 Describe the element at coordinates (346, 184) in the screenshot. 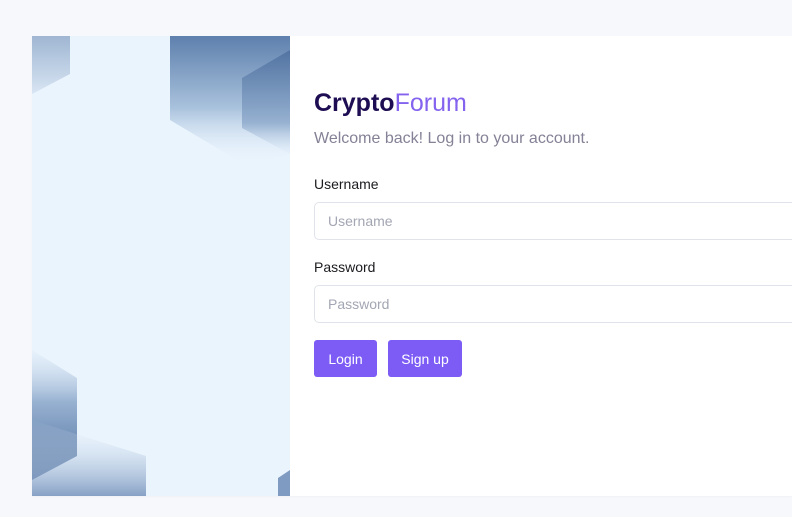

I see `username-label: Username` at that location.